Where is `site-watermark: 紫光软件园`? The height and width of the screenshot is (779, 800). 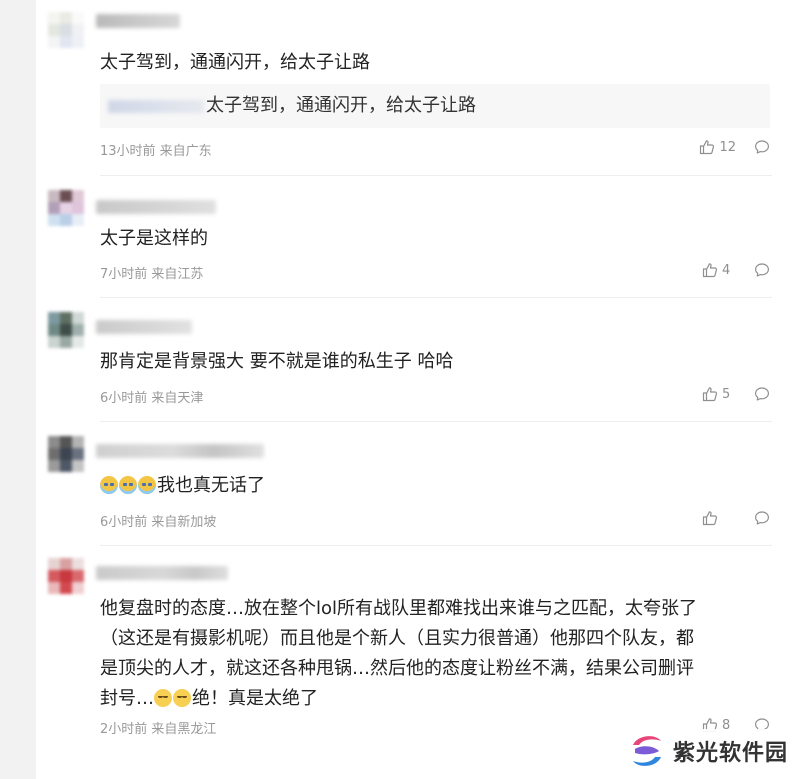
site-watermark: 紫光软件园 is located at coordinates (707, 751).